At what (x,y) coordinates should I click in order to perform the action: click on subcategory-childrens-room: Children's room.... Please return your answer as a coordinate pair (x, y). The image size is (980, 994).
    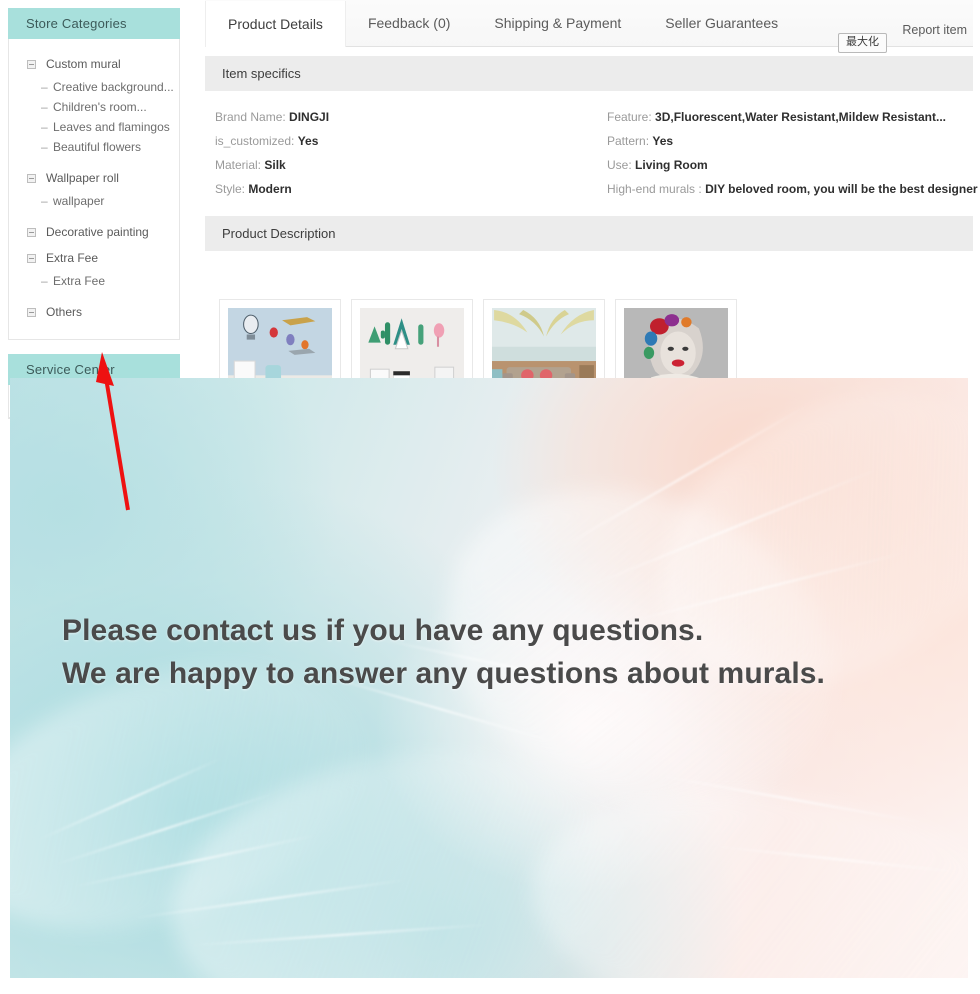
    Looking at the image, I should click on (94, 107).